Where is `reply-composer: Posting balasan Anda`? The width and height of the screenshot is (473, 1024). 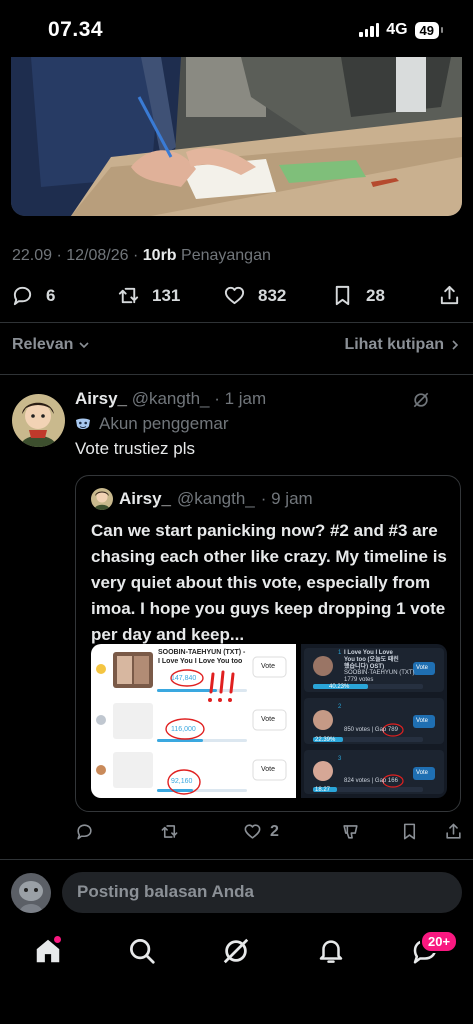
reply-composer: Posting balasan Anda is located at coordinates (236, 893).